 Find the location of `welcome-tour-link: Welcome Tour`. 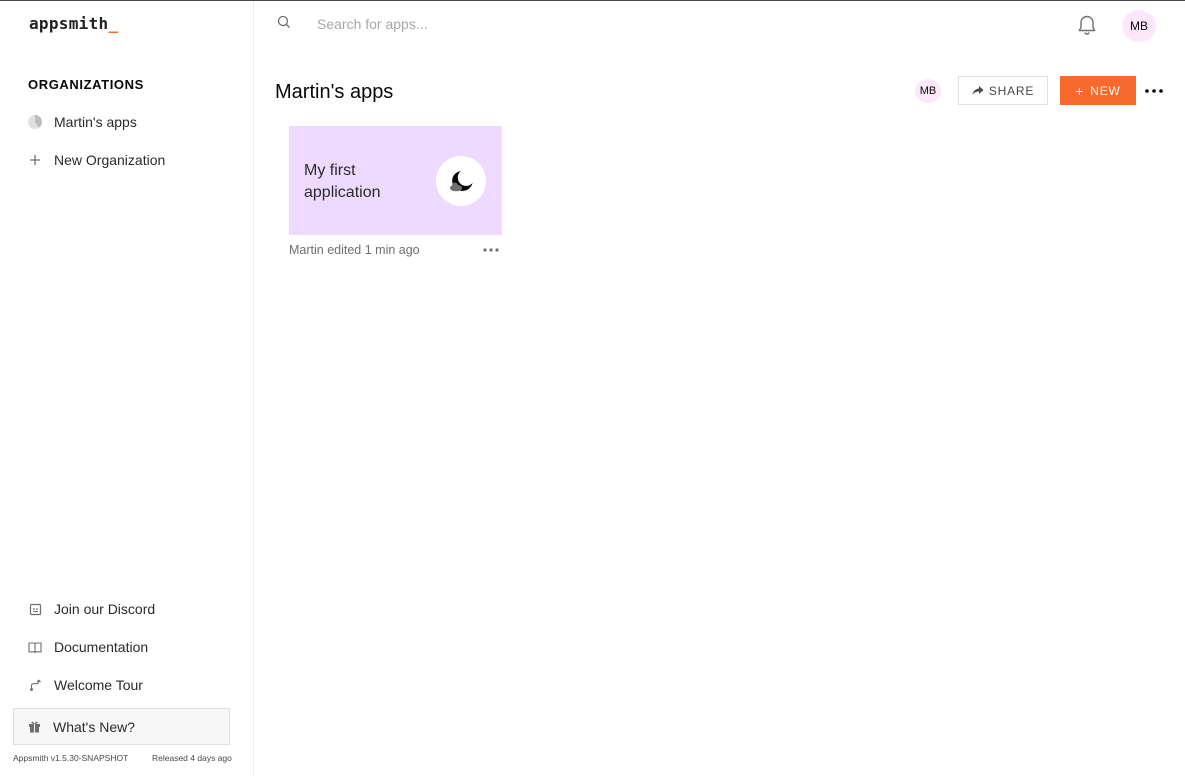

welcome-tour-link: Welcome Tour is located at coordinates (85, 685).